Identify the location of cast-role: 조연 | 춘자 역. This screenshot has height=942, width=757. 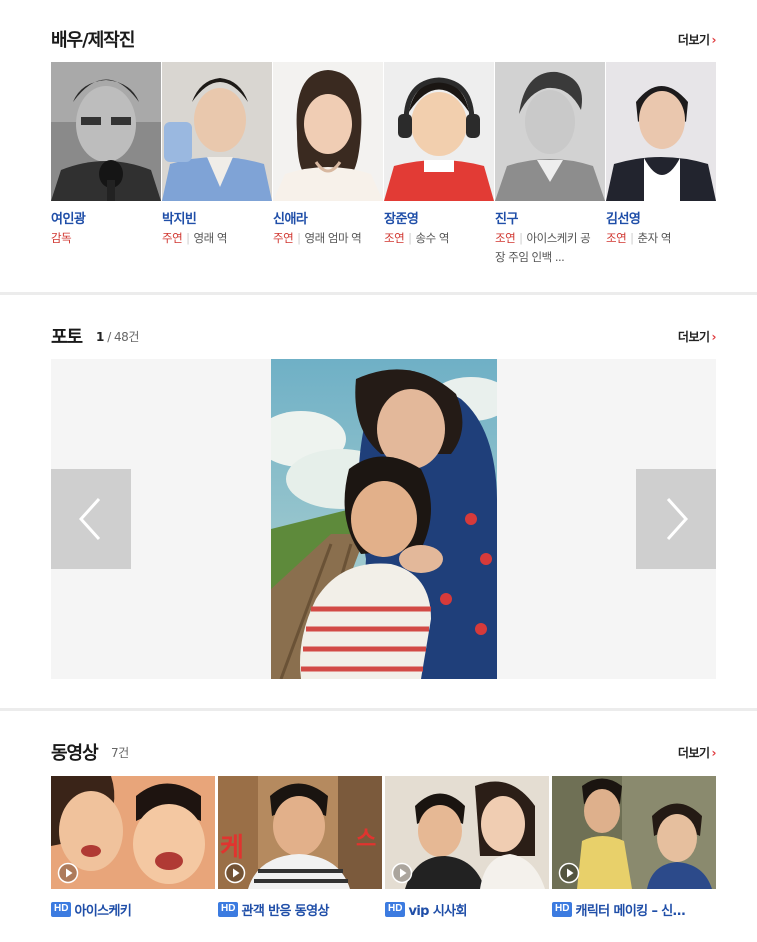
(658, 238).